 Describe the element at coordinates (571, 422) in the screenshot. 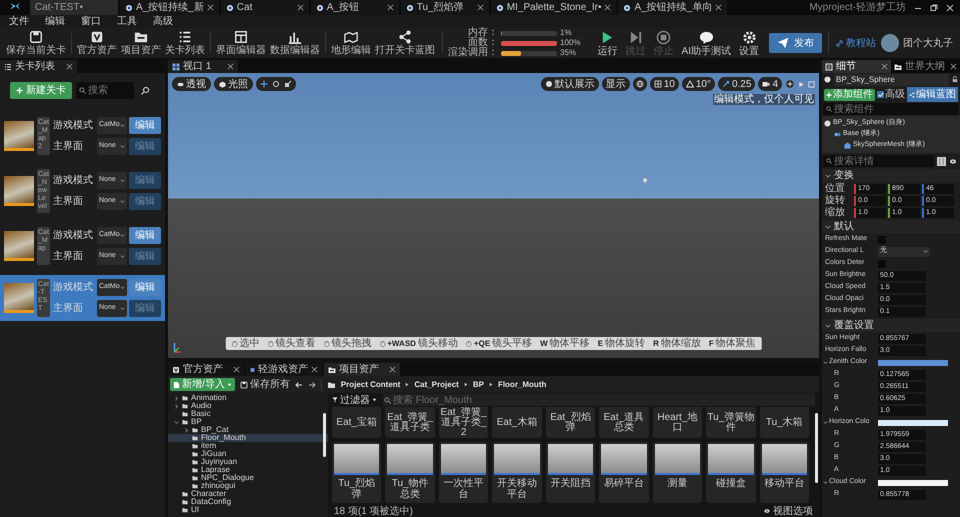

I see `asset-card-label: Eat_烈焰弹` at that location.